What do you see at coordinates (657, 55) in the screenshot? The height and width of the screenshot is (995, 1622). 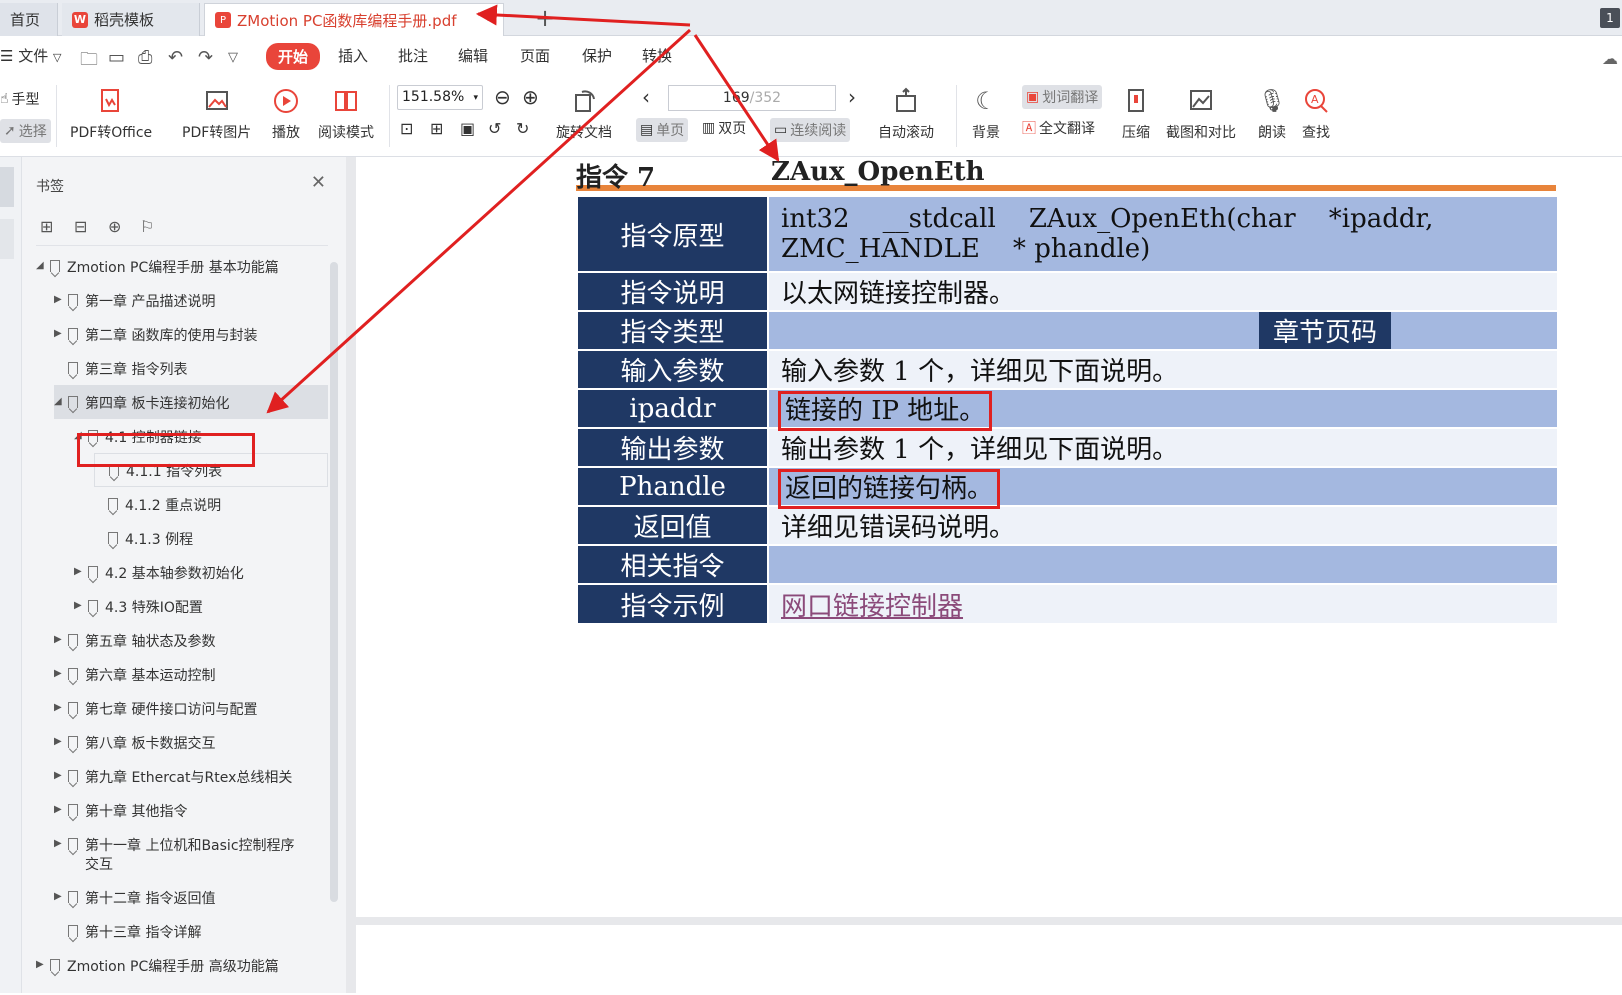 I see `menu-convert: 转换` at bounding box center [657, 55].